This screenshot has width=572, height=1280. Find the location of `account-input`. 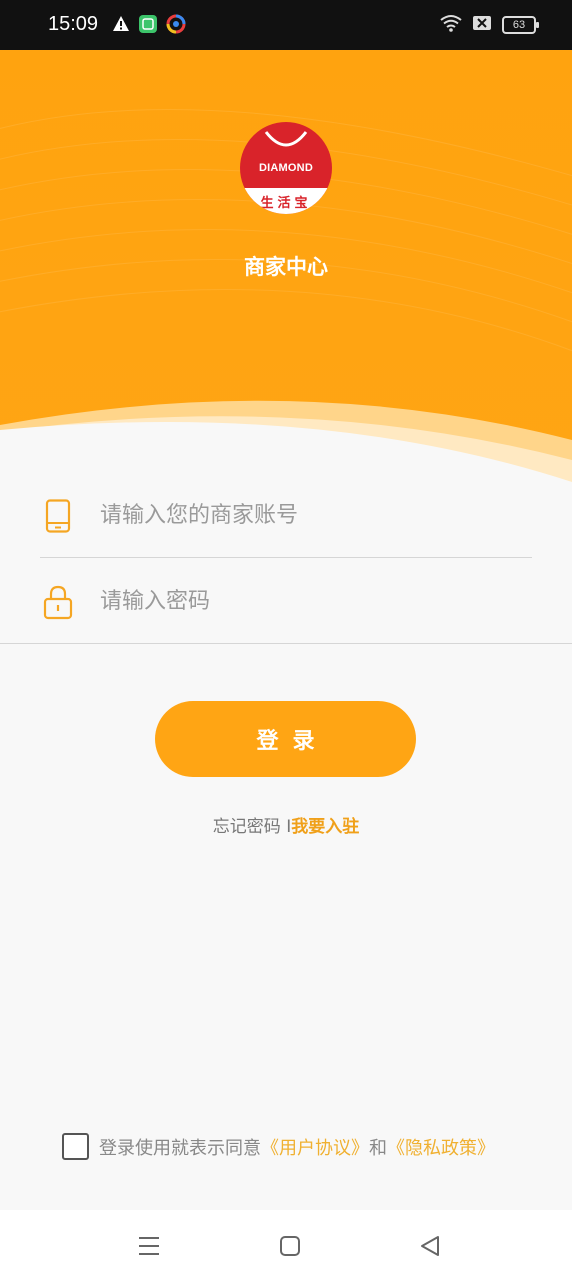

account-input is located at coordinates (288, 515).